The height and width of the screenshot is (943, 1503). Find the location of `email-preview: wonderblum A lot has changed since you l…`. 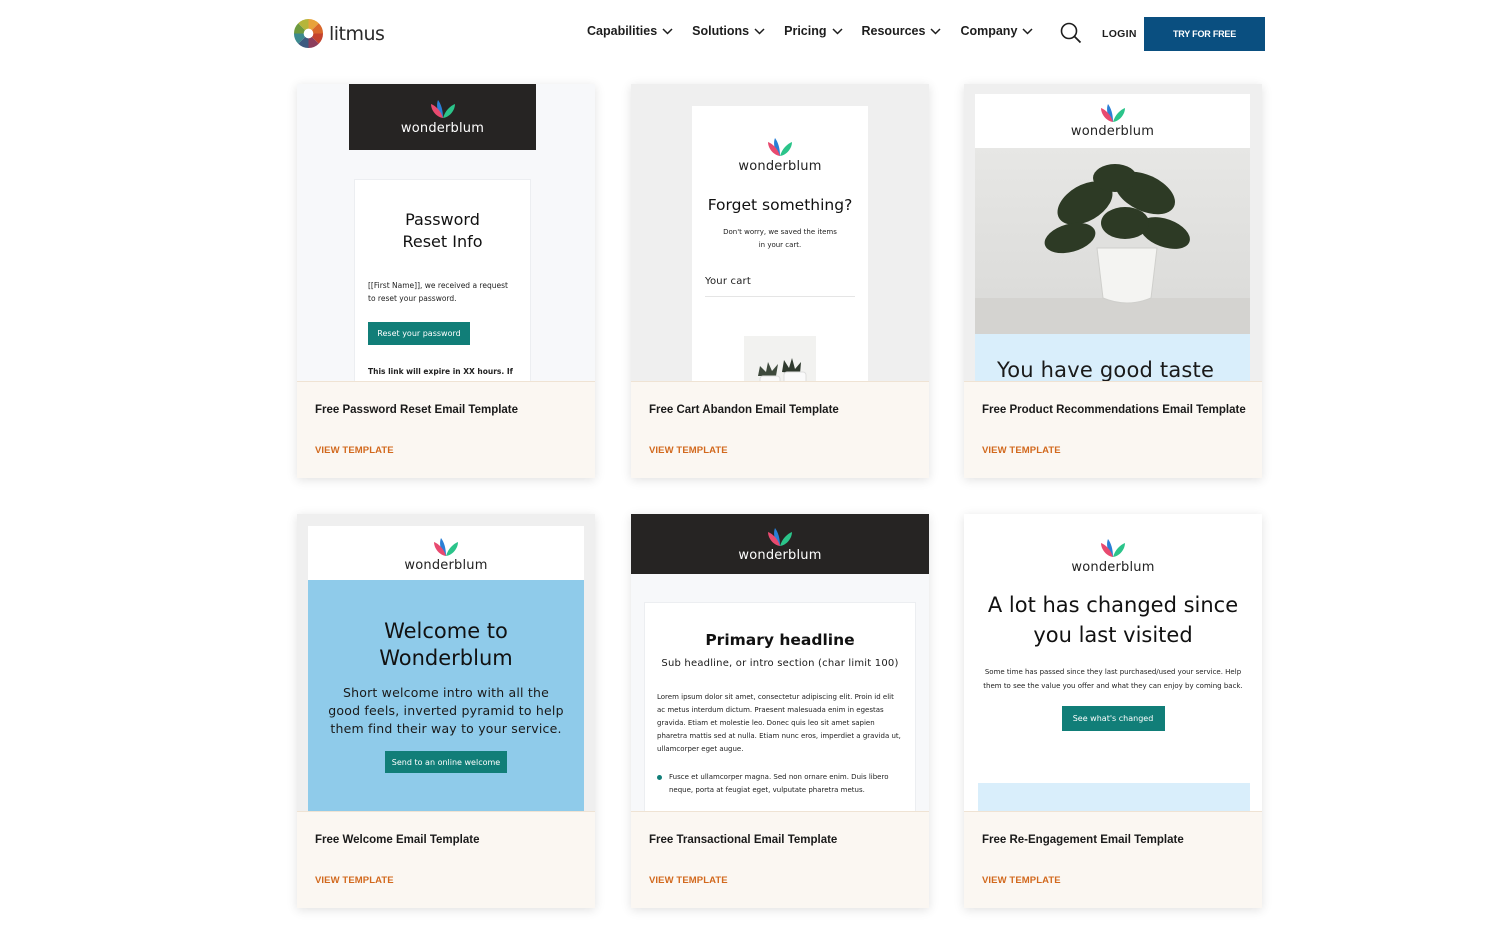

email-preview: wonderblum A lot has changed since you l… is located at coordinates (1113, 662).